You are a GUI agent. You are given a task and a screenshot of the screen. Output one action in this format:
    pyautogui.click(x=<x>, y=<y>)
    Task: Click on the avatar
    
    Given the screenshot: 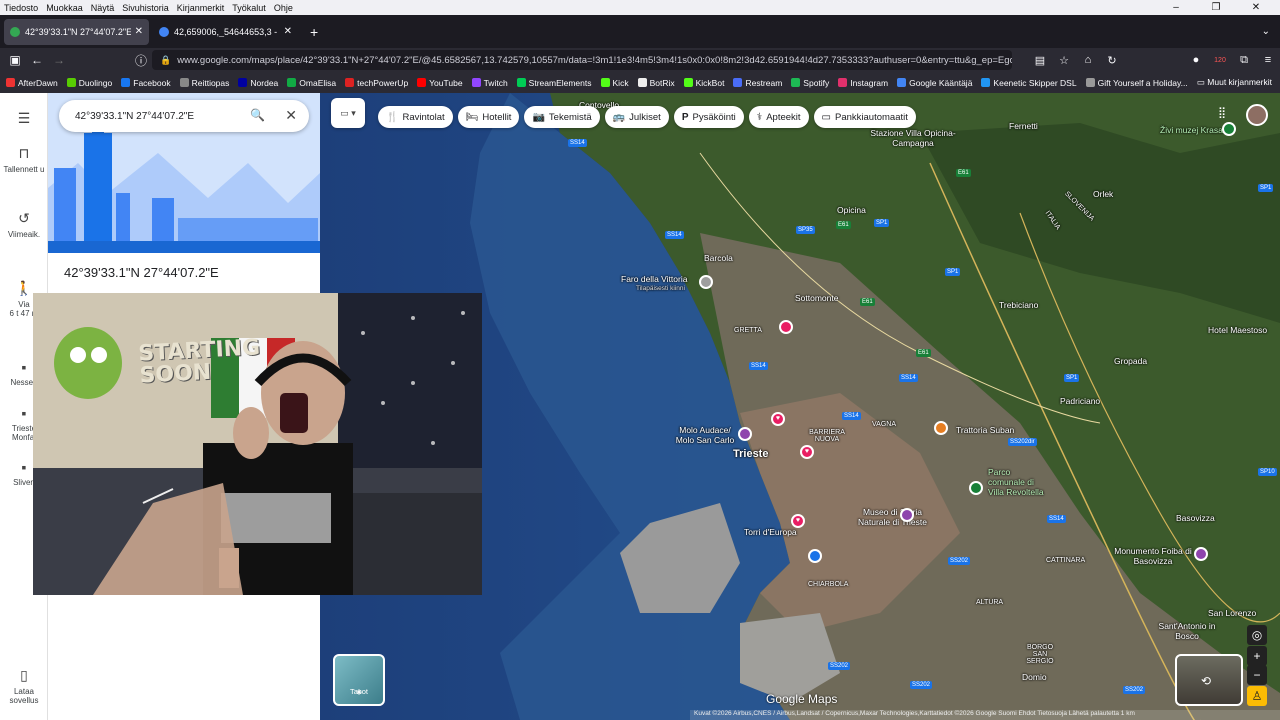 What is the action you would take?
    pyautogui.click(x=1257, y=115)
    